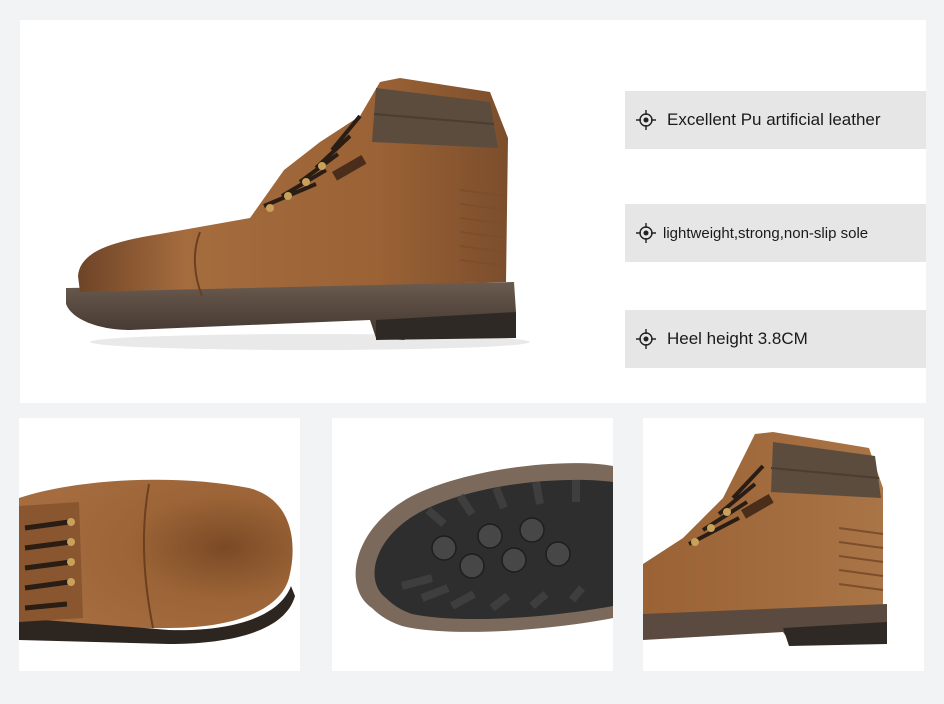 The image size is (944, 704). I want to click on feature-heel: Heel height 3.8CM, so click(775, 339).